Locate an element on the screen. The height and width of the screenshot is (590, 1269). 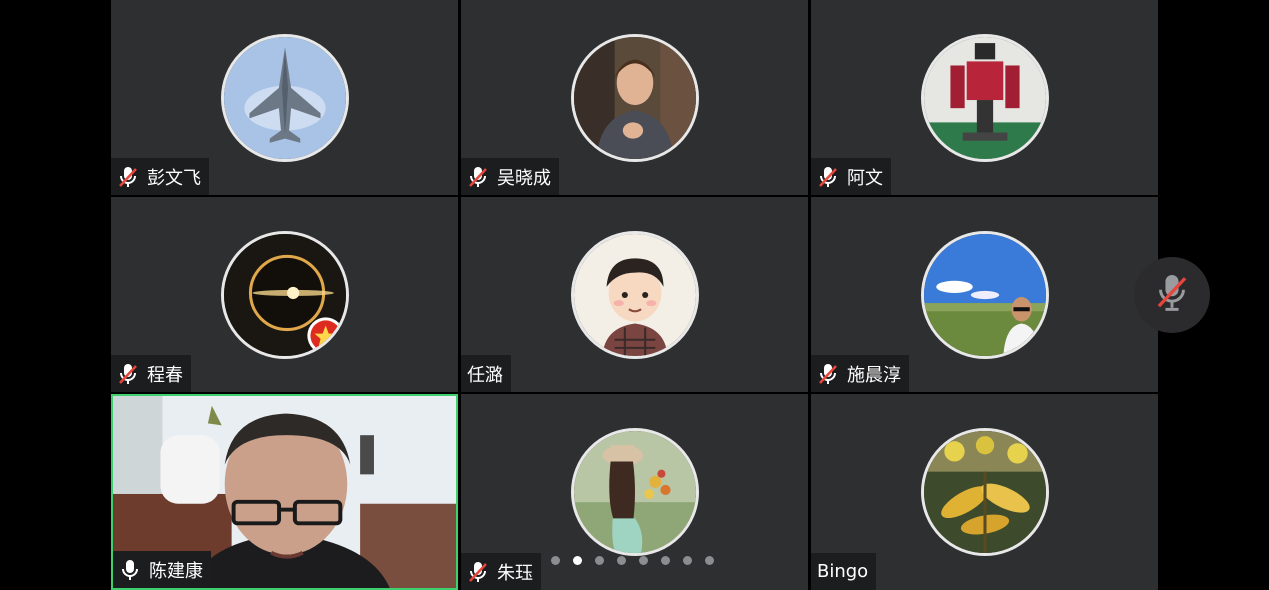
participant-tile: 彭文飞 is located at coordinates (284, 97).